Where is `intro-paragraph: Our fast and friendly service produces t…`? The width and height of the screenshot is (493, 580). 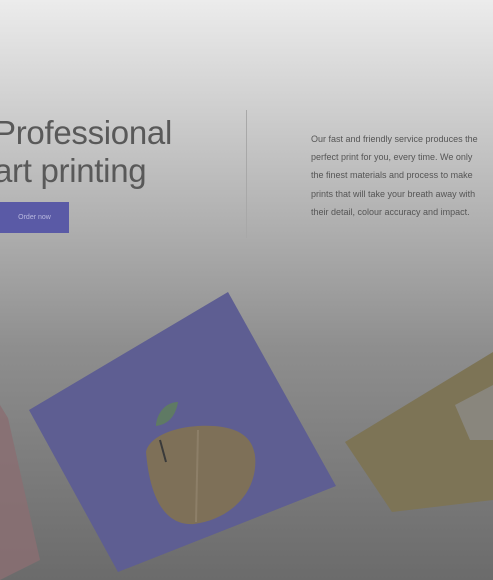 intro-paragraph: Our fast and friendly service produces t… is located at coordinates (402, 175).